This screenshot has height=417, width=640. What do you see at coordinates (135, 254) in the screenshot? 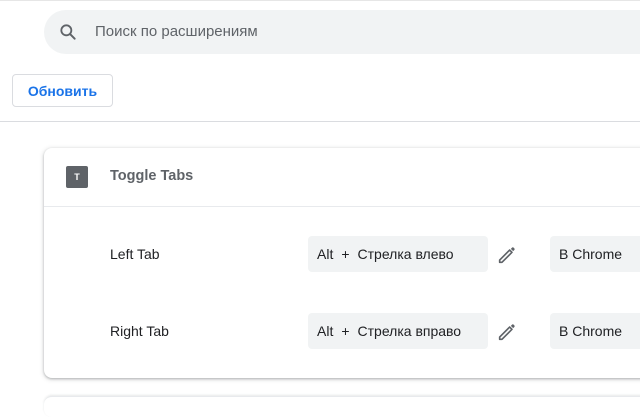
I see `command-label: Left Tab` at bounding box center [135, 254].